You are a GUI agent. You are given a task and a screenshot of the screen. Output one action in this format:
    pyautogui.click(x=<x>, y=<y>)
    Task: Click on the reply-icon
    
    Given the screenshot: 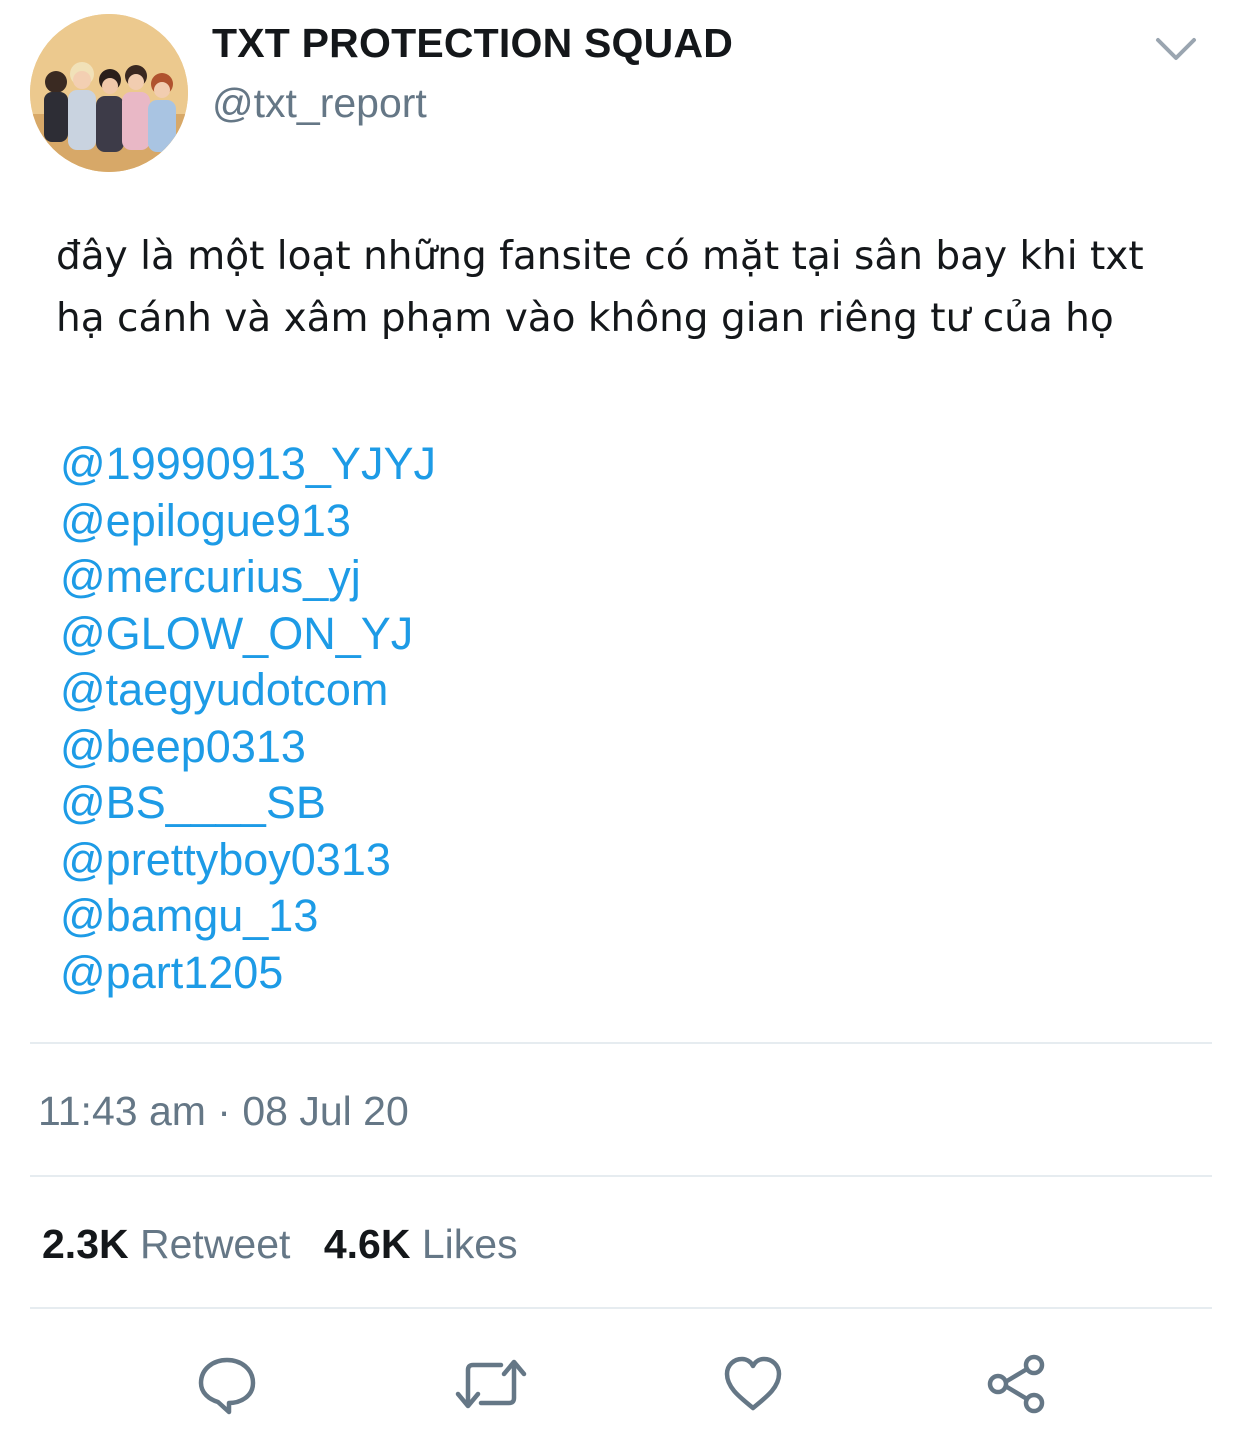 What is the action you would take?
    pyautogui.click(x=227, y=1386)
    